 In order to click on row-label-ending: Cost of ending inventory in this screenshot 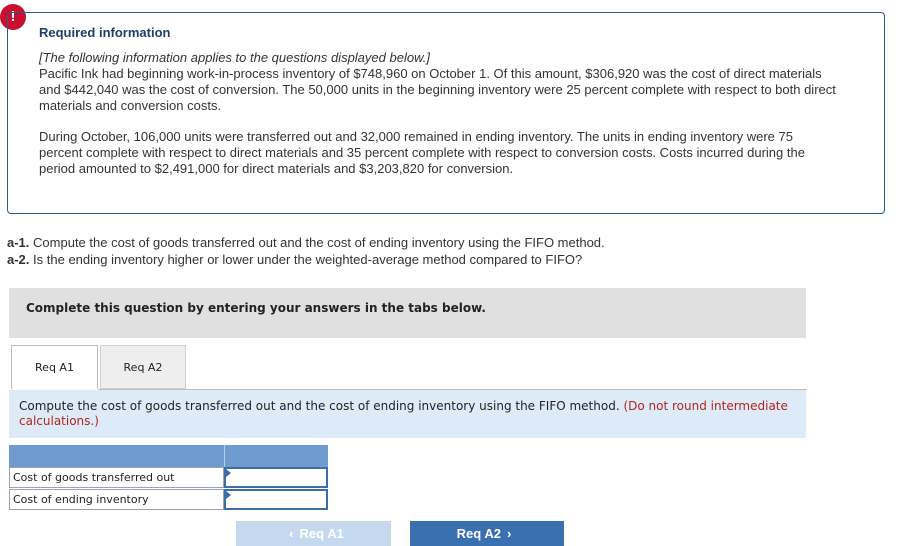, I will do `click(116, 499)`.